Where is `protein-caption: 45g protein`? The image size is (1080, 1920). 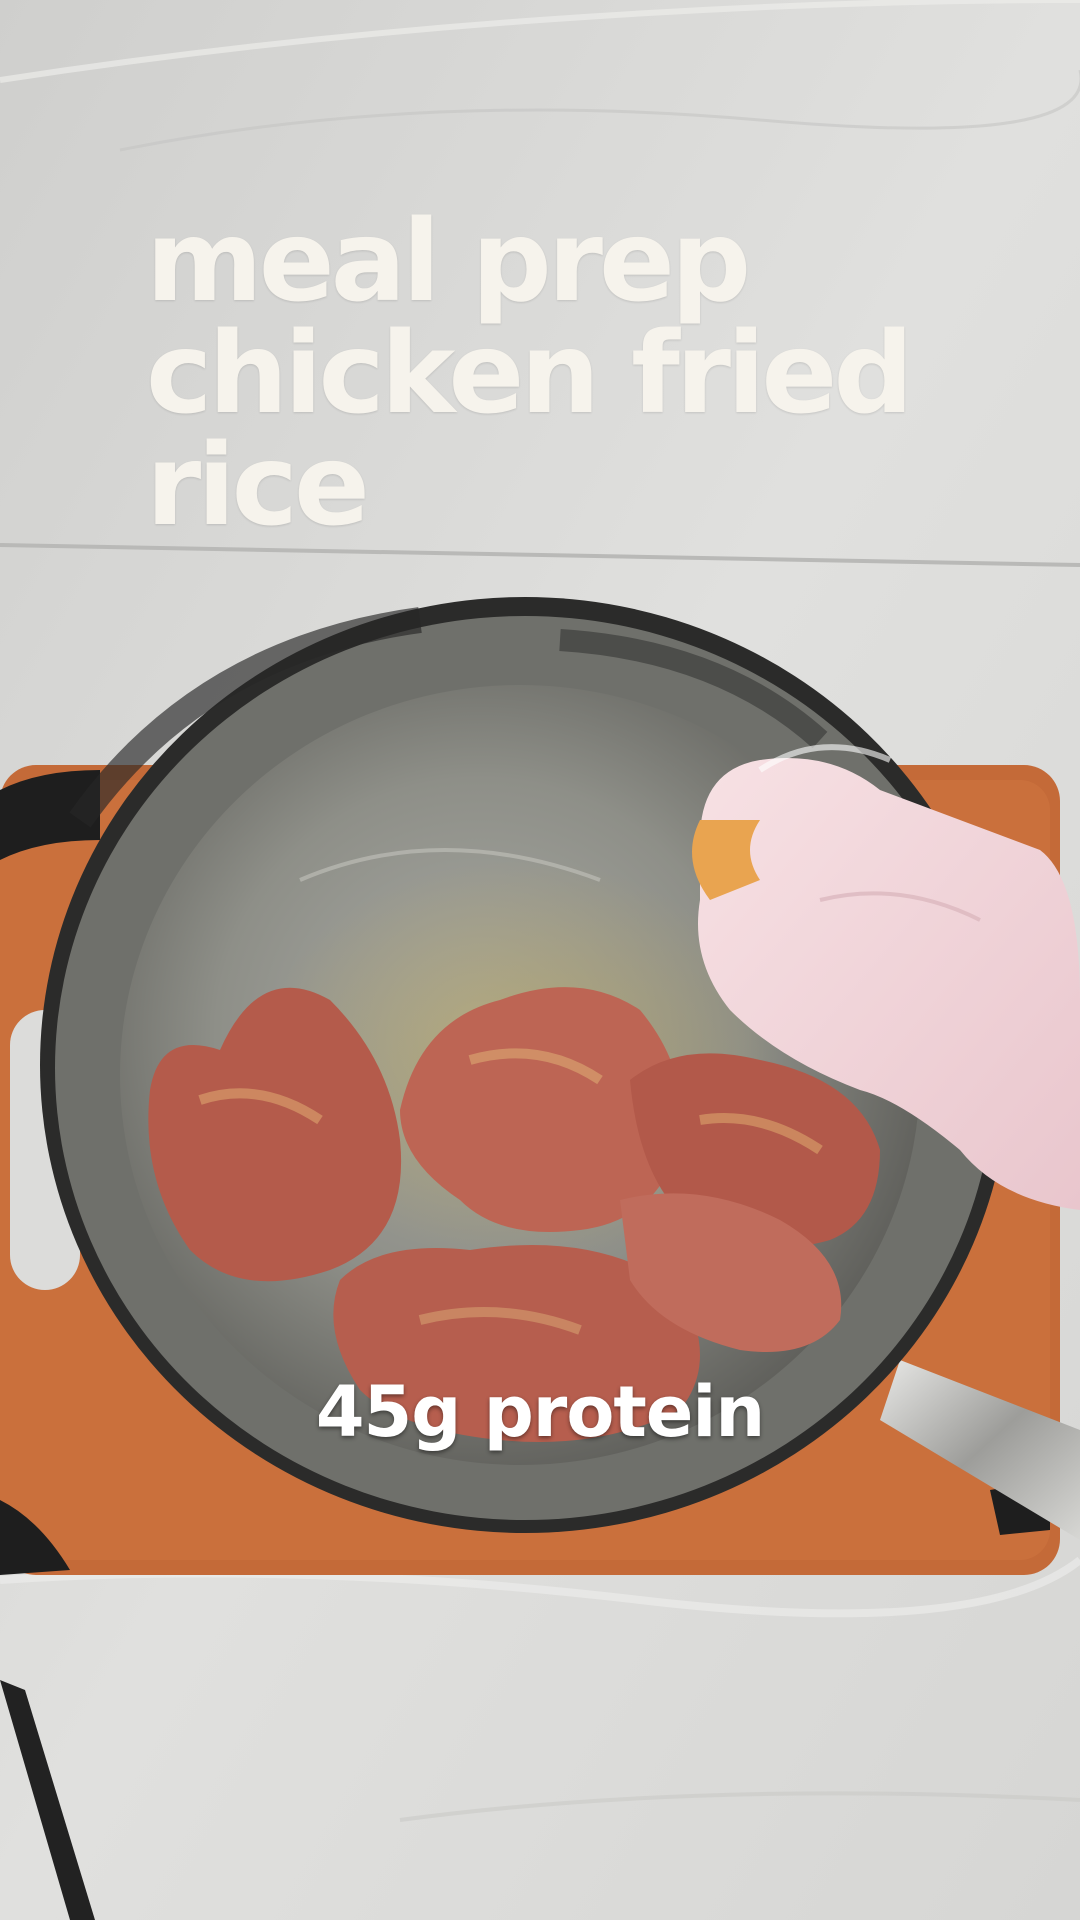 protein-caption: 45g protein is located at coordinates (540, 1412).